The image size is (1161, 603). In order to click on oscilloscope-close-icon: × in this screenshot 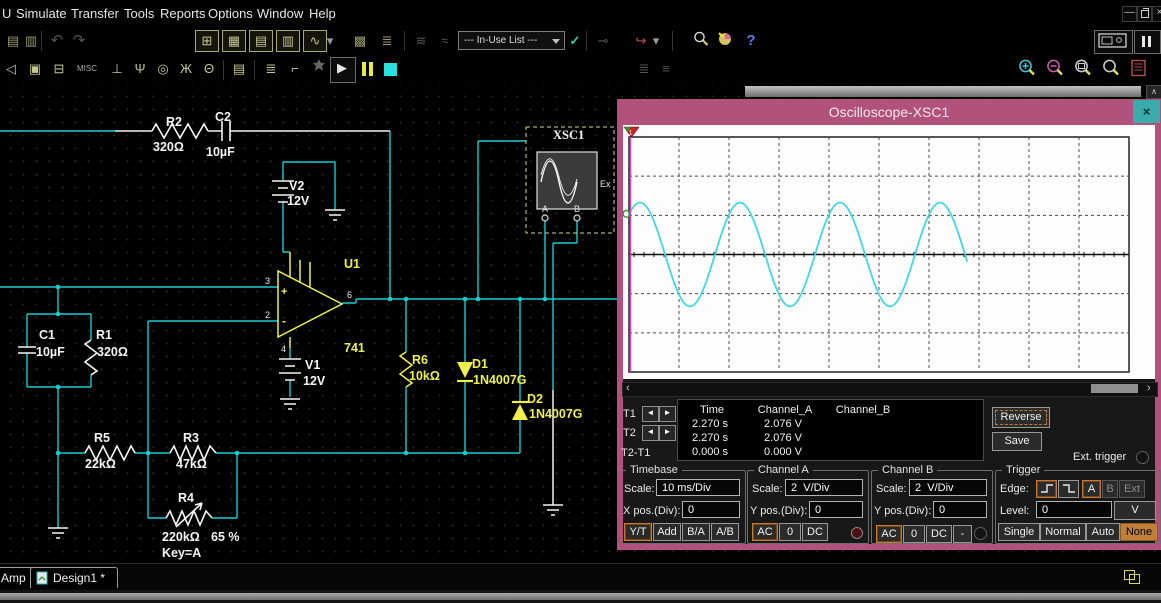, I will do `click(1146, 111)`.